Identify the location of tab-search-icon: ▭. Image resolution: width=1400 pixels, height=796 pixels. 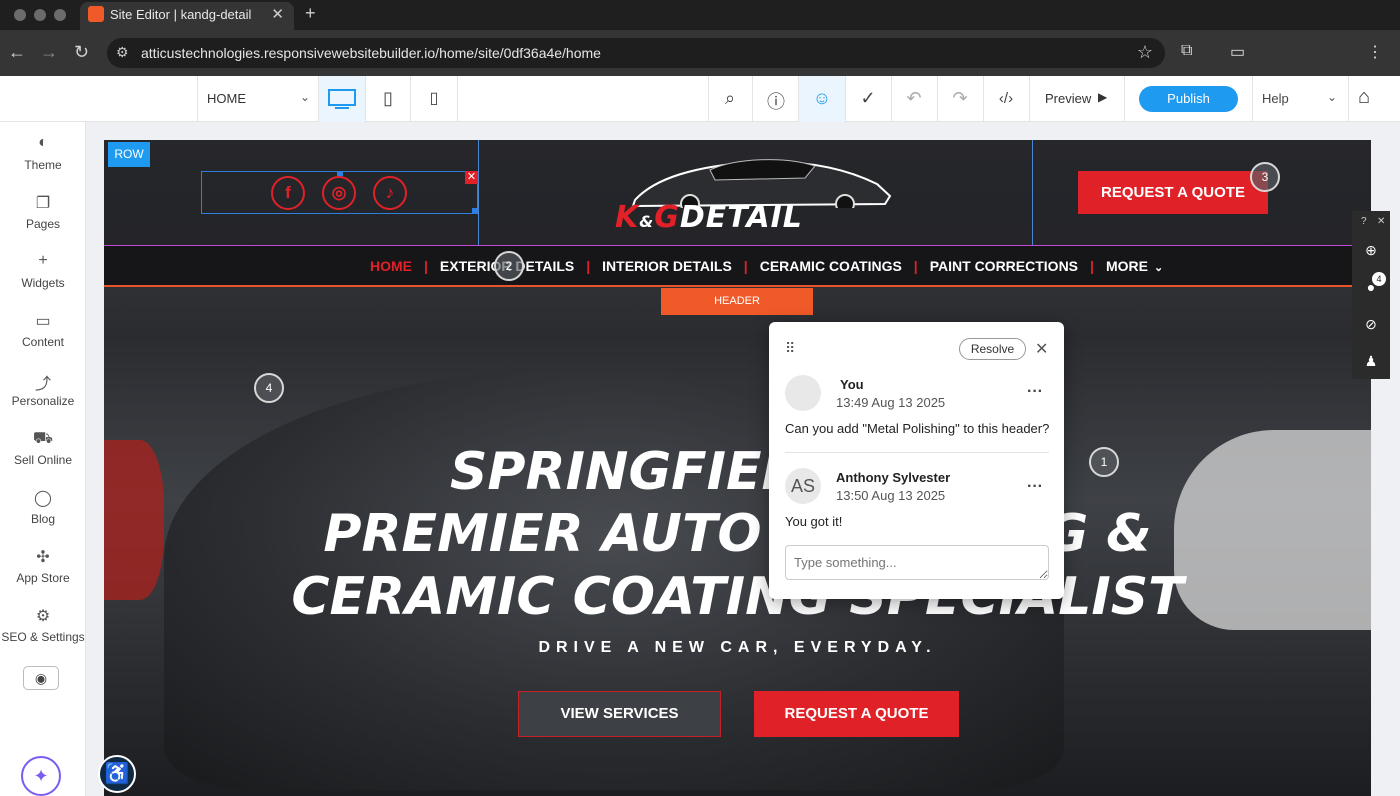
(1237, 52).